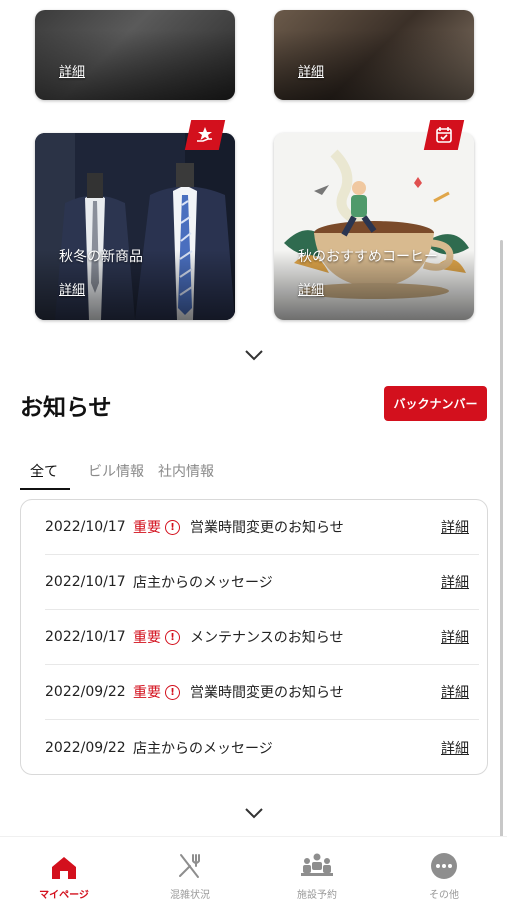 Image resolution: width=507 pixels, height=900 pixels. I want to click on back-number-button: バックナンバー, so click(435, 403).